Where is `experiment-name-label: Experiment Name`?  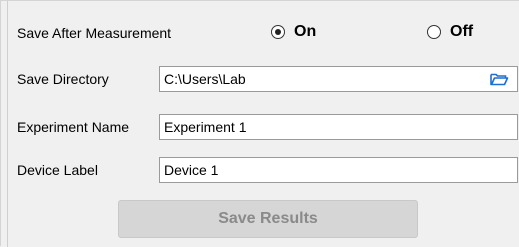 experiment-name-label: Experiment Name is located at coordinates (73, 127).